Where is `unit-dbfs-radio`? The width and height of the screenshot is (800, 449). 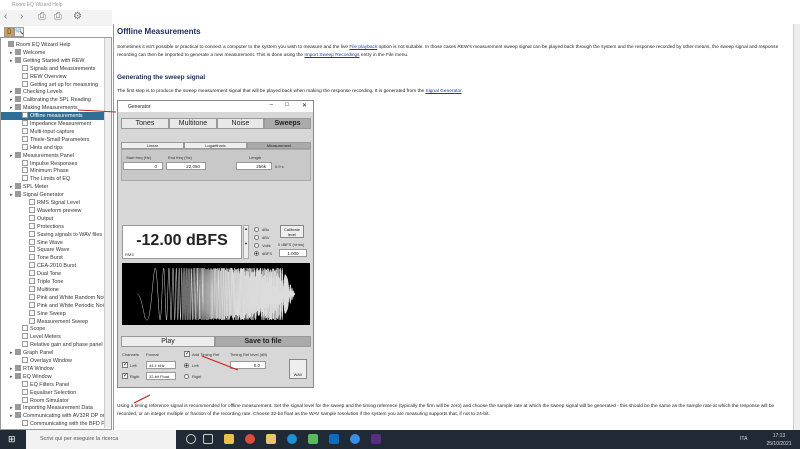 unit-dbfs-radio is located at coordinates (256, 253).